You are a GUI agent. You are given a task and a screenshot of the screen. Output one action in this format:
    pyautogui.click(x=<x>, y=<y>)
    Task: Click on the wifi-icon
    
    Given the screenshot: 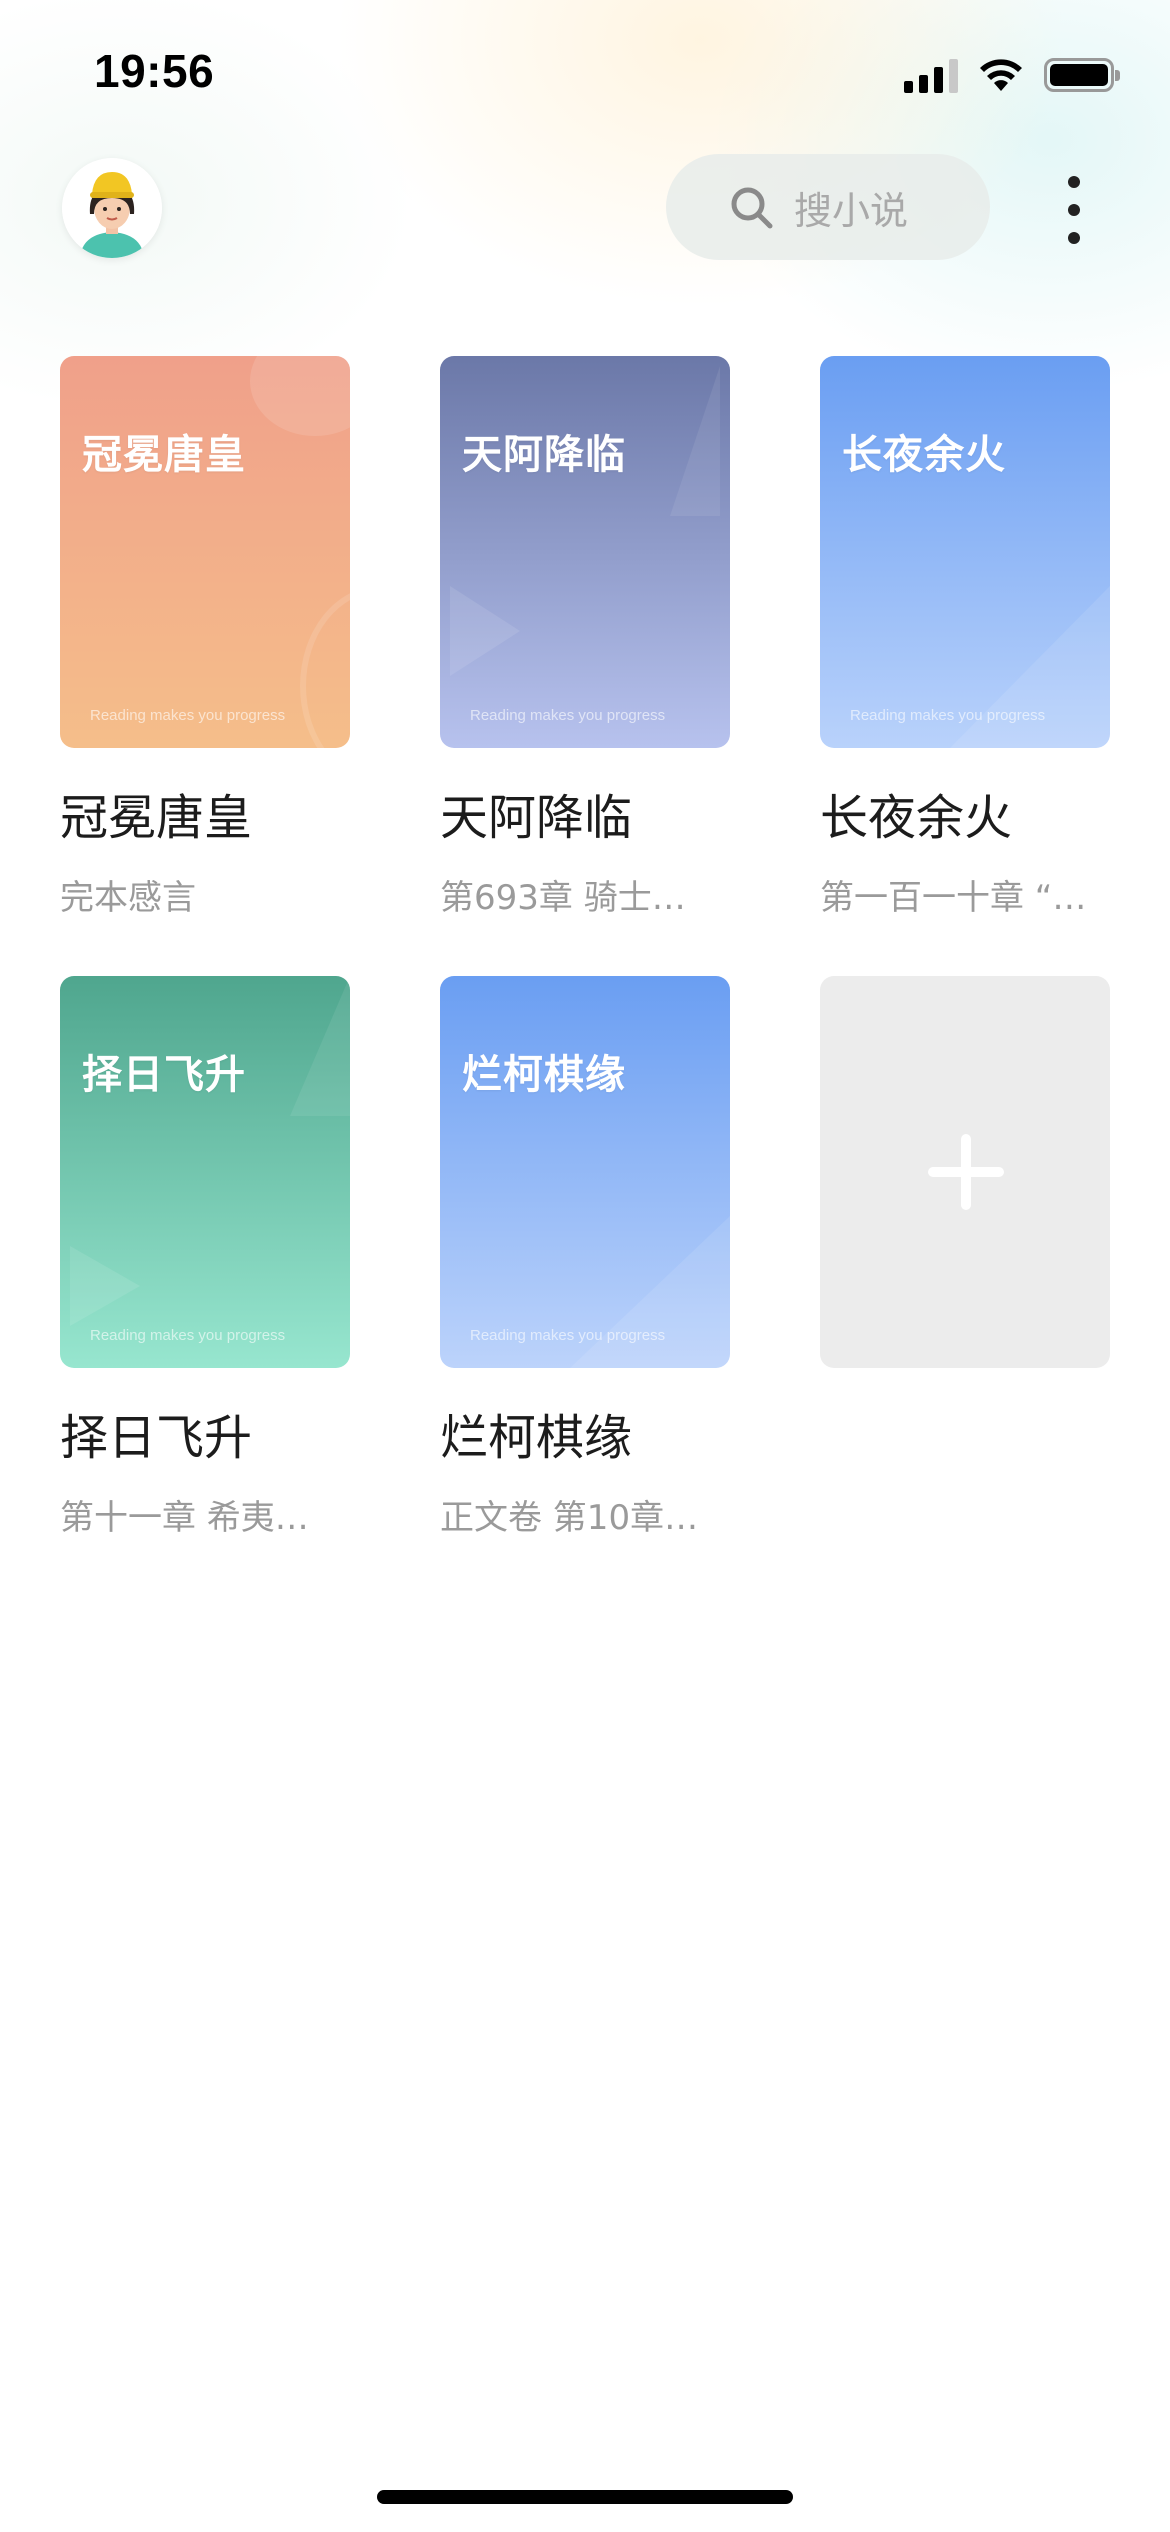 What is the action you would take?
    pyautogui.click(x=1001, y=75)
    